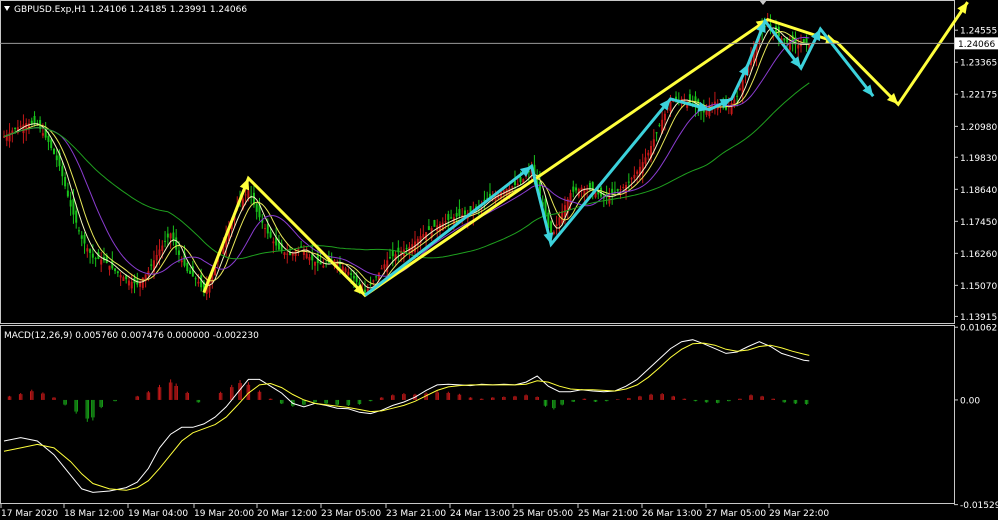 This screenshot has height=520, width=998. I want to click on time-tick-label: 23 Mar 21:00, so click(416, 514).